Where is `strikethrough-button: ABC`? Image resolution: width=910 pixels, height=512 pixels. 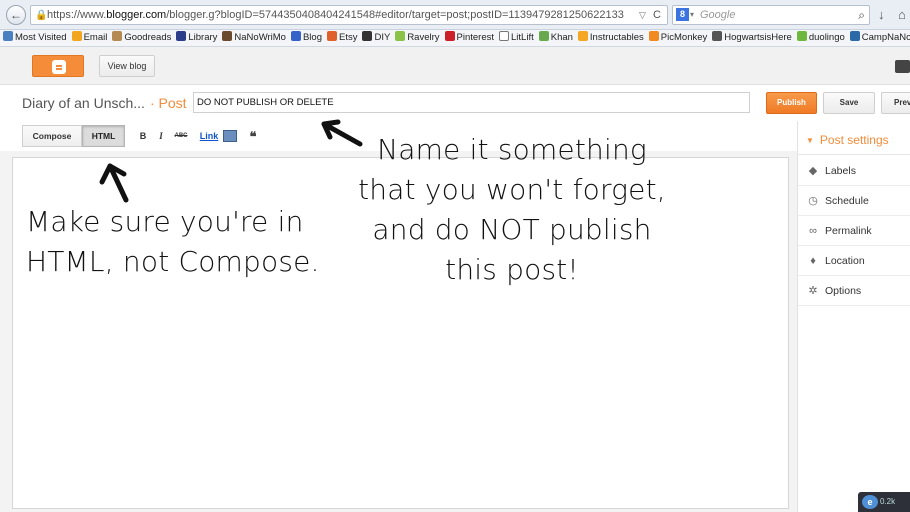 strikethrough-button: ABC is located at coordinates (181, 136).